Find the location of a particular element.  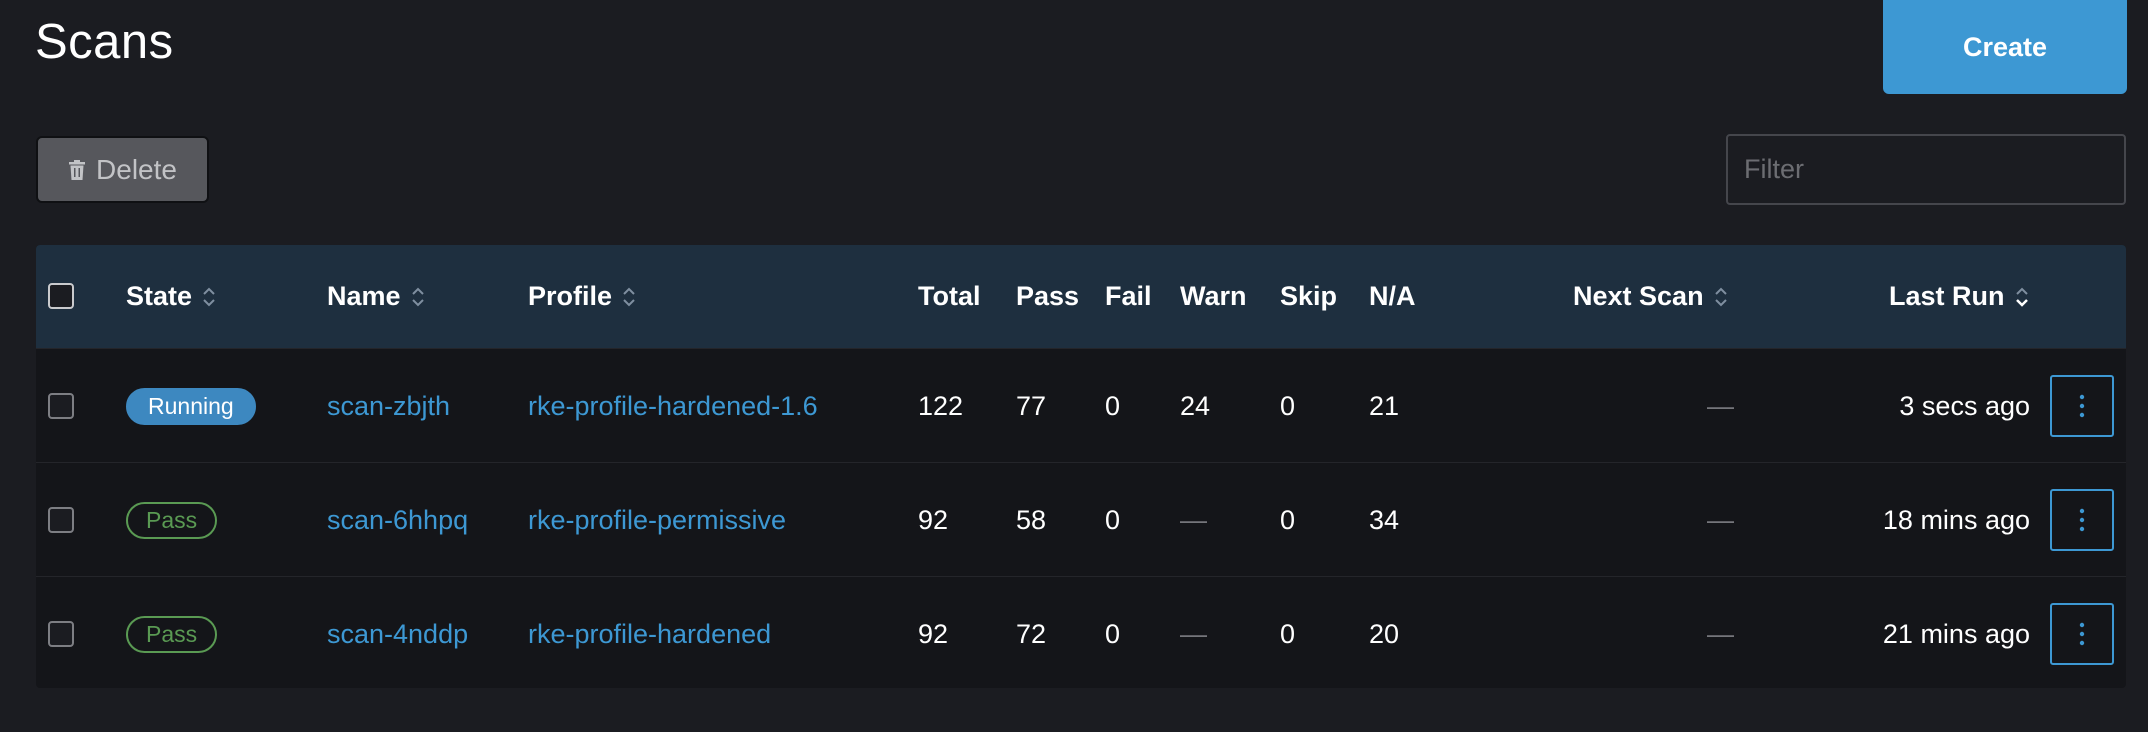

column-header-profile: Profile is located at coordinates (582, 296).